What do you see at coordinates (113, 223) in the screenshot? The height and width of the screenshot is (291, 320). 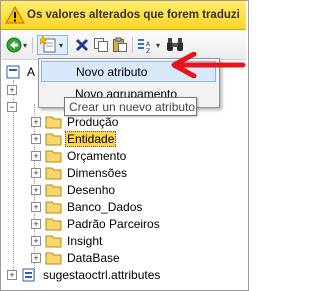 I see `tree-item-label: Padrão Parceiros` at bounding box center [113, 223].